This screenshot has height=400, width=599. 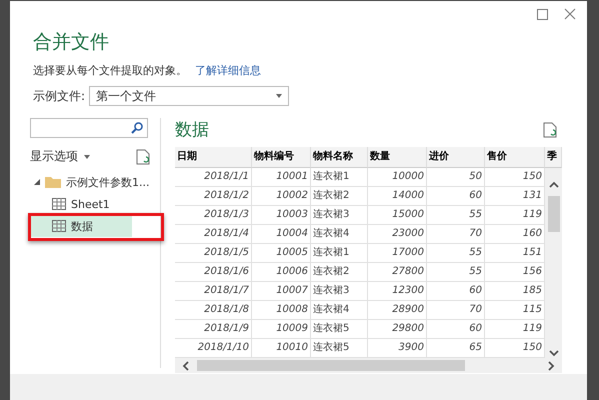 What do you see at coordinates (515, 234) in the screenshot?
I see `table-cell: 160` at bounding box center [515, 234].